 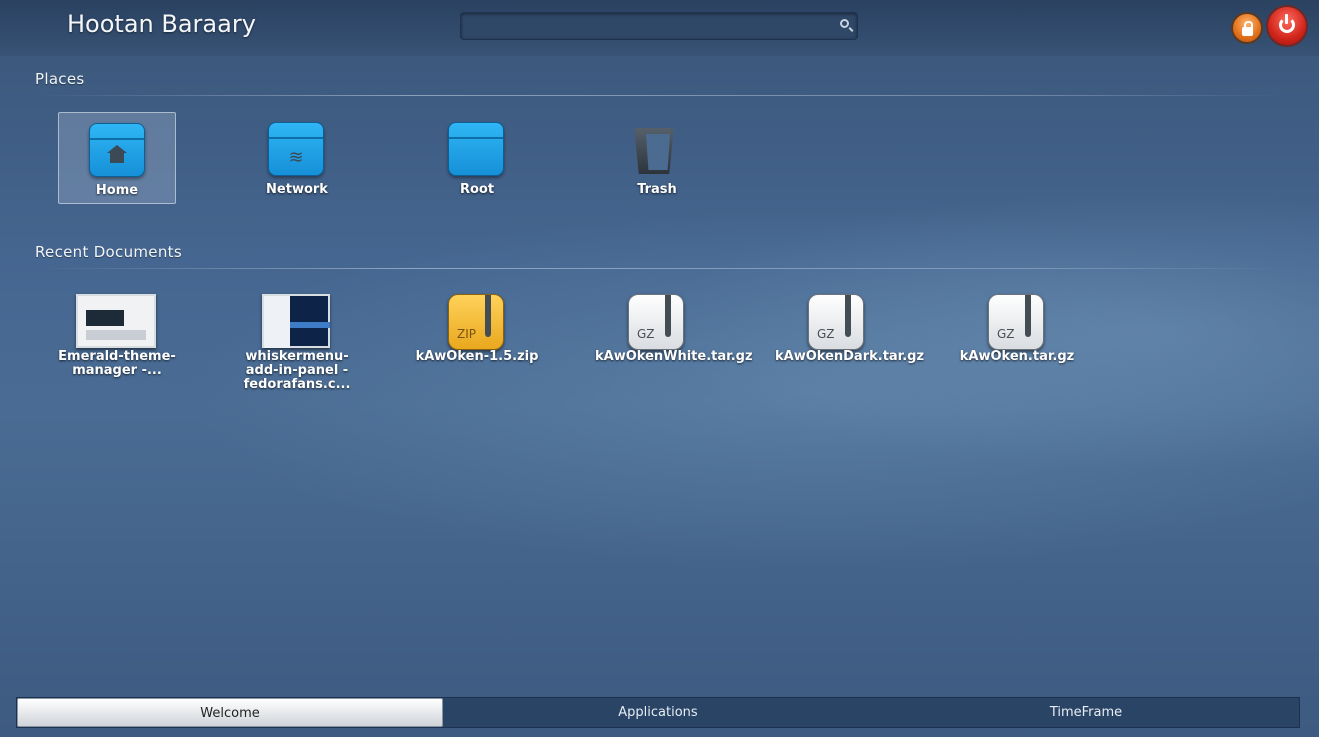 I want to click on folder-icon, so click(x=476, y=149).